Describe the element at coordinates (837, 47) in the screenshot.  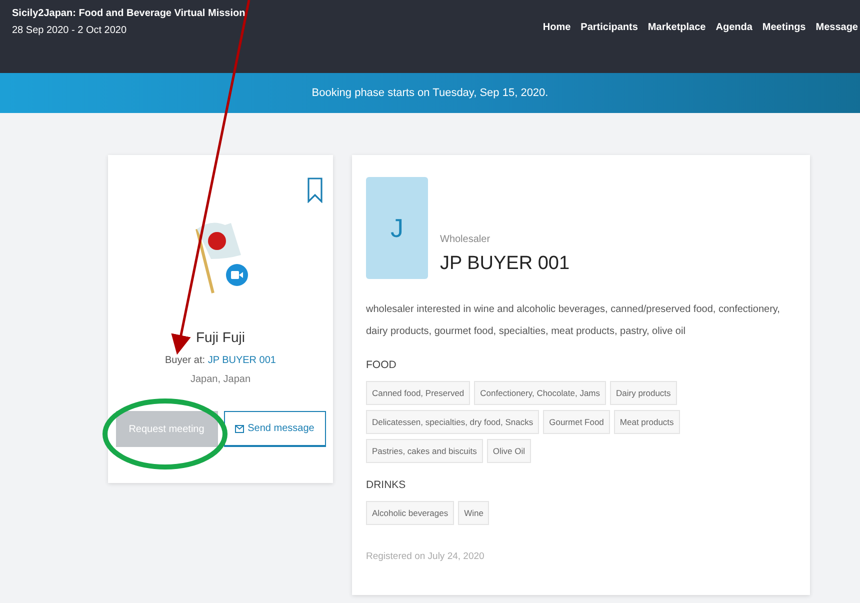
I see `nav-link: Message` at that location.